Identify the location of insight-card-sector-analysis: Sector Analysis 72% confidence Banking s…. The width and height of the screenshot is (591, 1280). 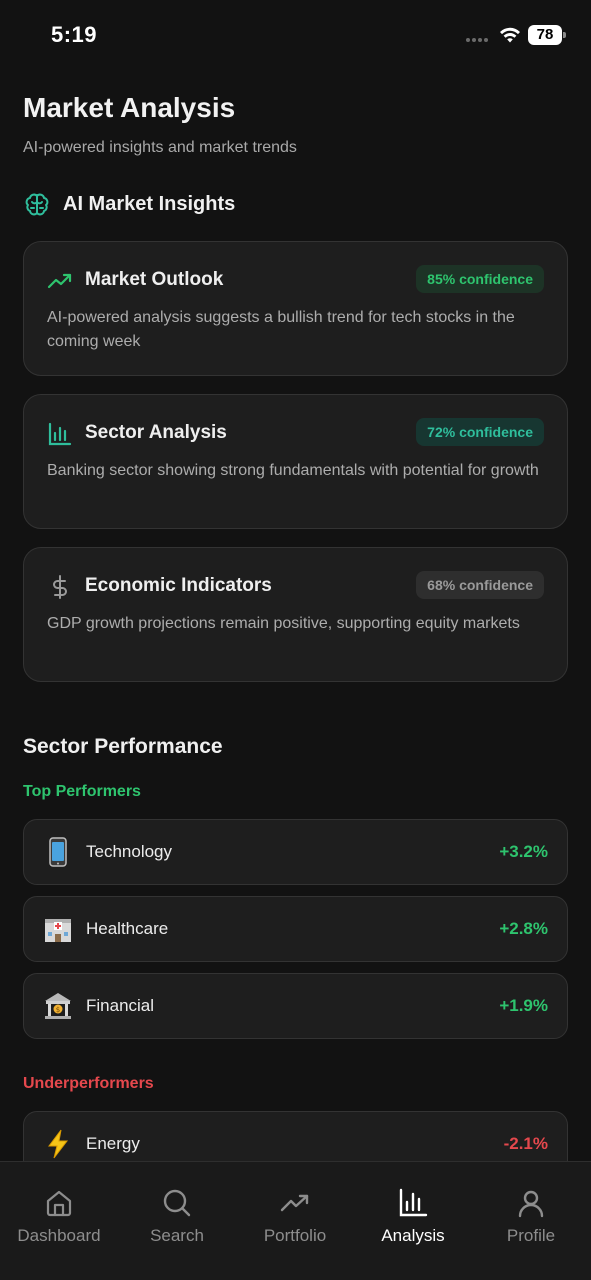
(295, 461).